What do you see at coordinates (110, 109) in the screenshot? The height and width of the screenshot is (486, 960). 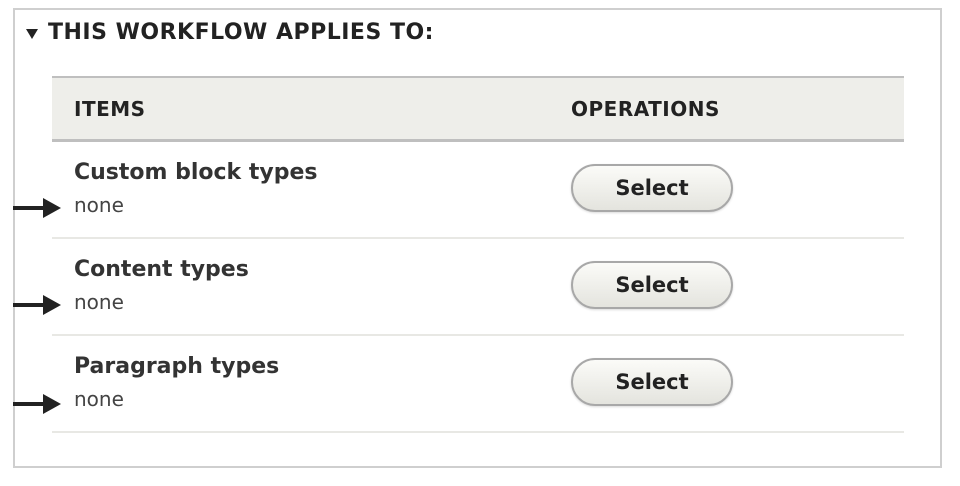 I see `column-header-items: ITEMS` at bounding box center [110, 109].